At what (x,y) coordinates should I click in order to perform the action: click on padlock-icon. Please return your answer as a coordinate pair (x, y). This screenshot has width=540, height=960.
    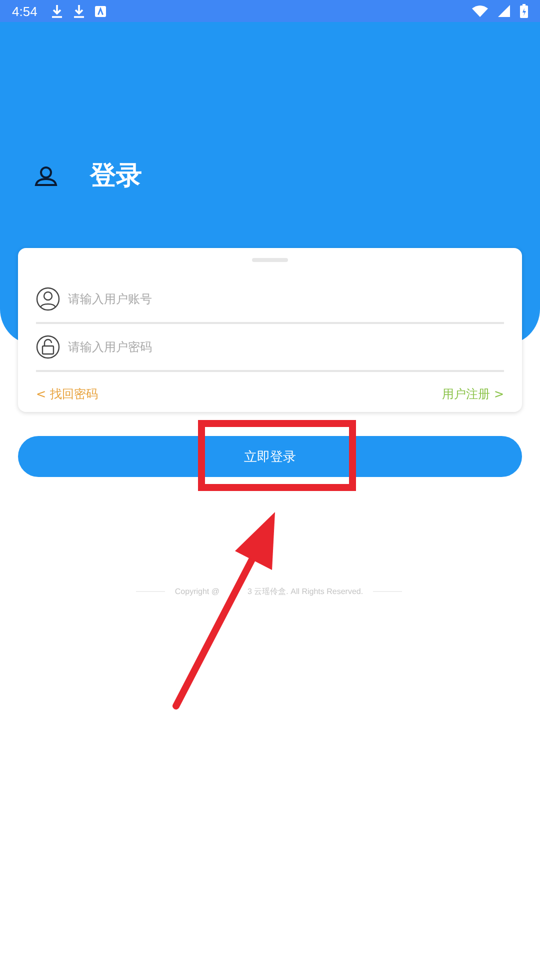
    Looking at the image, I should click on (48, 347).